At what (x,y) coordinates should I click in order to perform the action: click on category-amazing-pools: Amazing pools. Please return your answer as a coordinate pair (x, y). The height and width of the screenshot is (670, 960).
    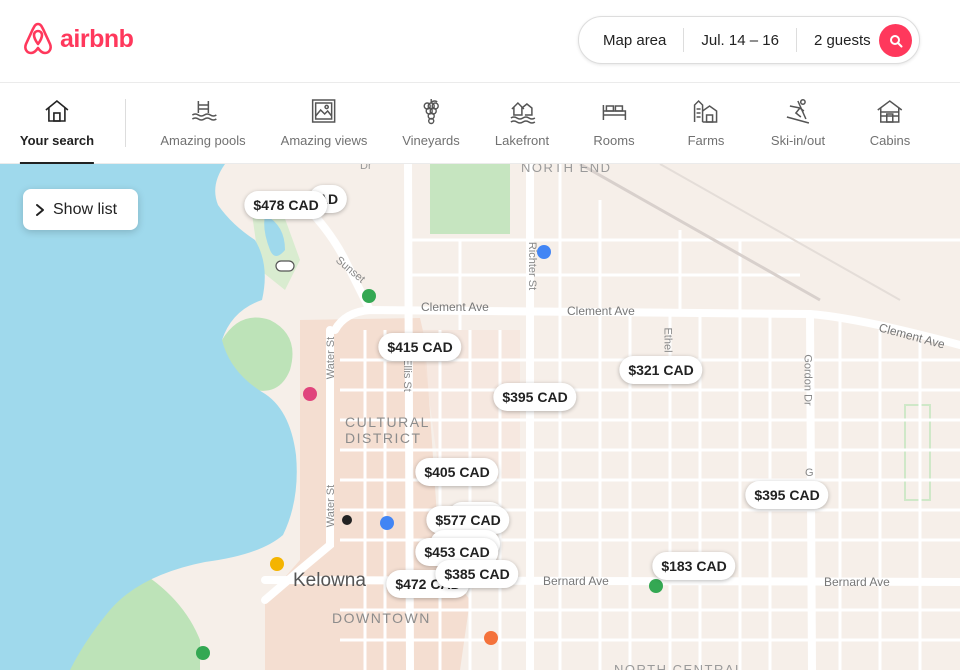
    Looking at the image, I should click on (203, 123).